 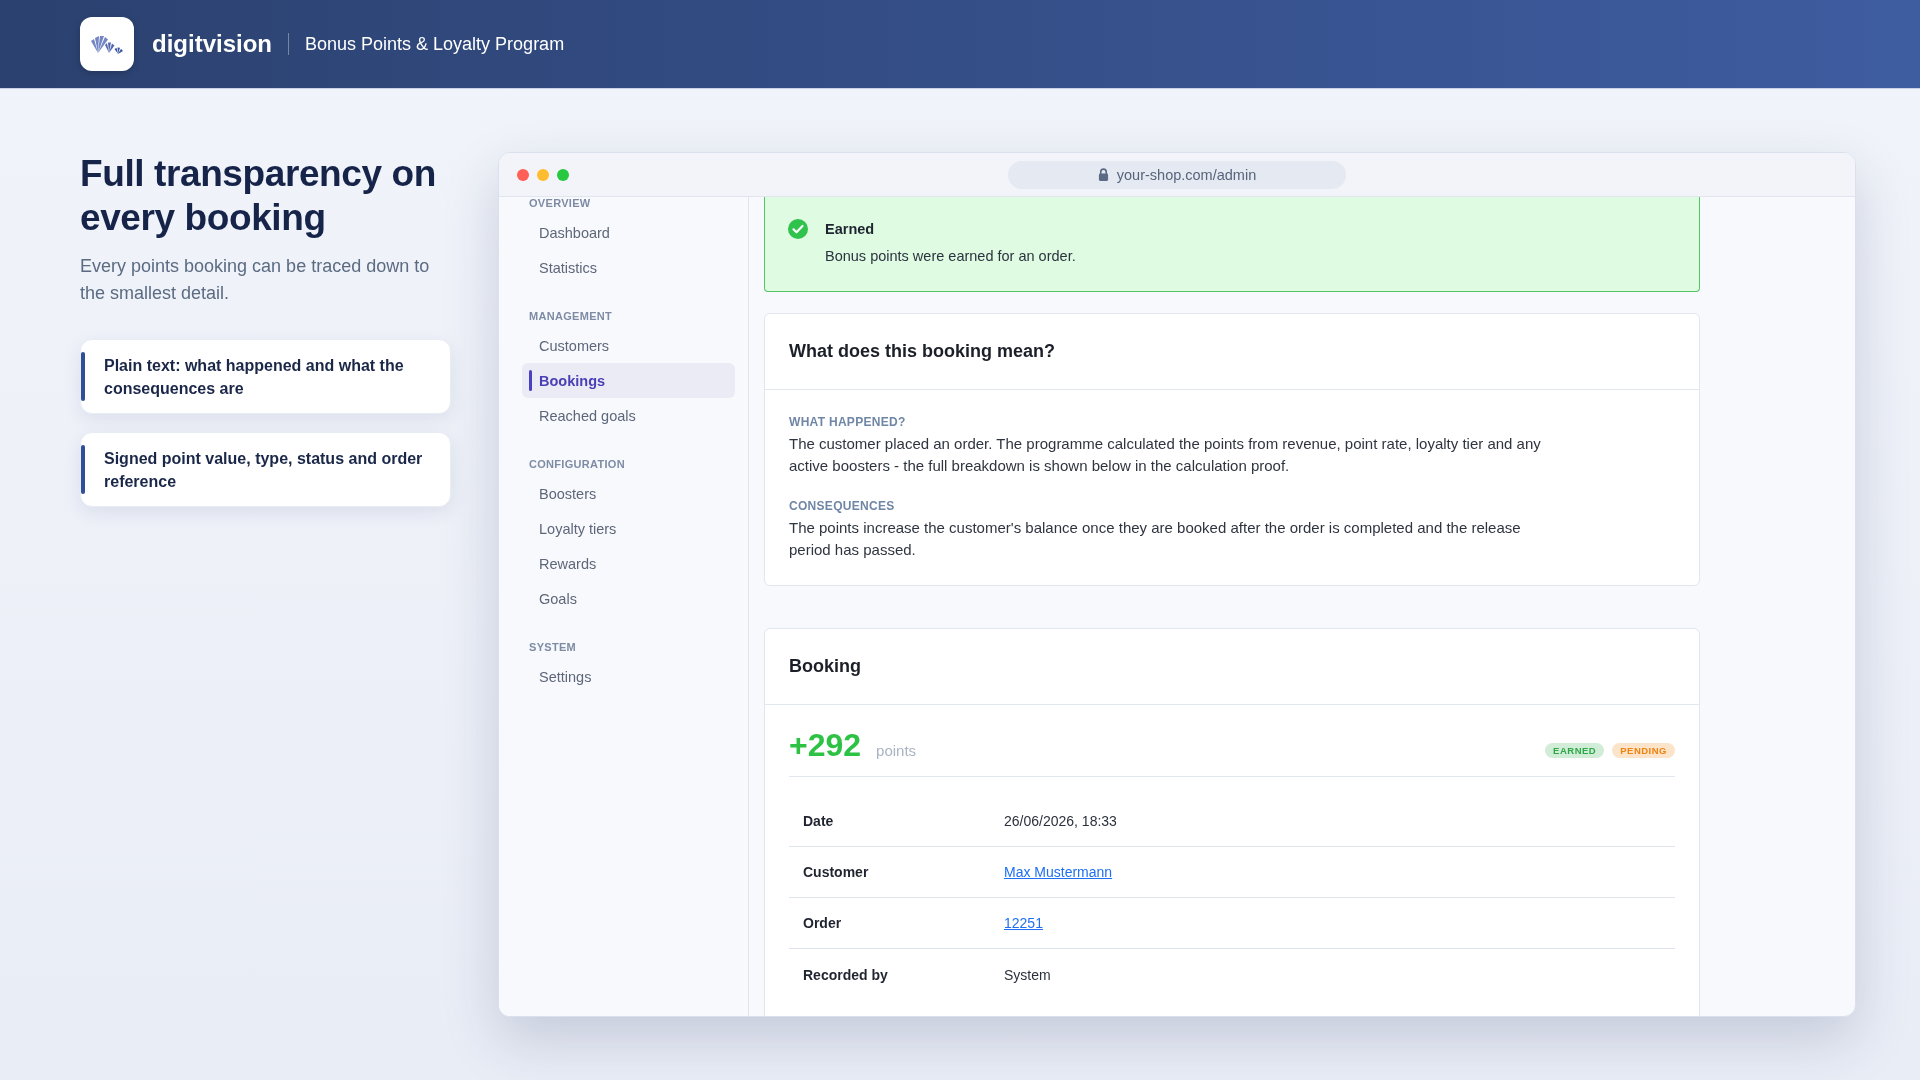 What do you see at coordinates (628, 232) in the screenshot?
I see `sidebar-item: Dashboard` at bounding box center [628, 232].